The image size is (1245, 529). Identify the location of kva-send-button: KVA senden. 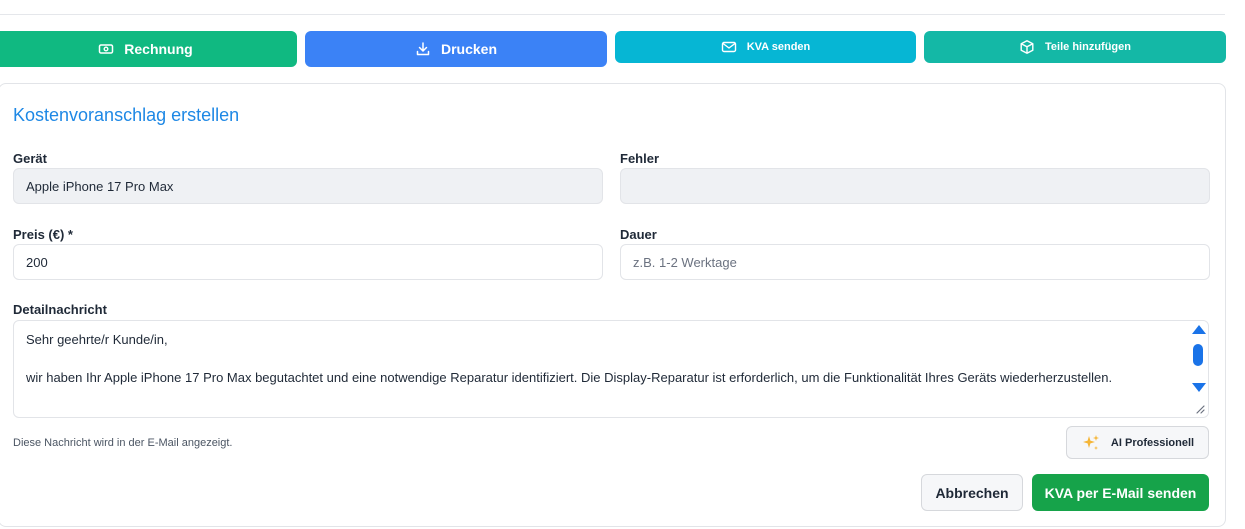
(765, 47).